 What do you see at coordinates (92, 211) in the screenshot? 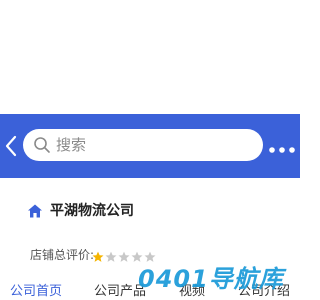
I see `company-name: 平湖物流公司` at bounding box center [92, 211].